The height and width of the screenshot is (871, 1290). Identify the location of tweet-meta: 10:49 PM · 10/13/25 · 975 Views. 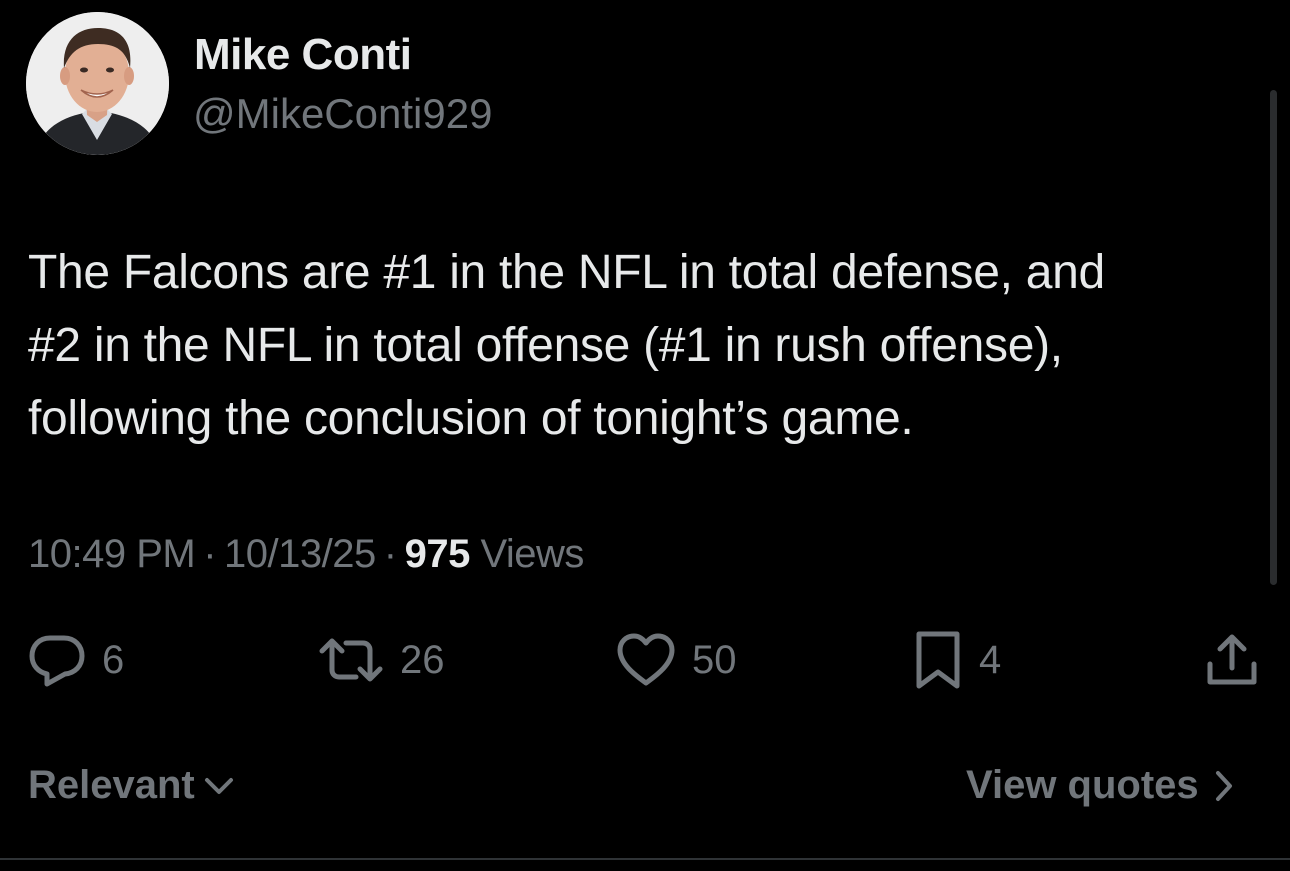
(306, 554).